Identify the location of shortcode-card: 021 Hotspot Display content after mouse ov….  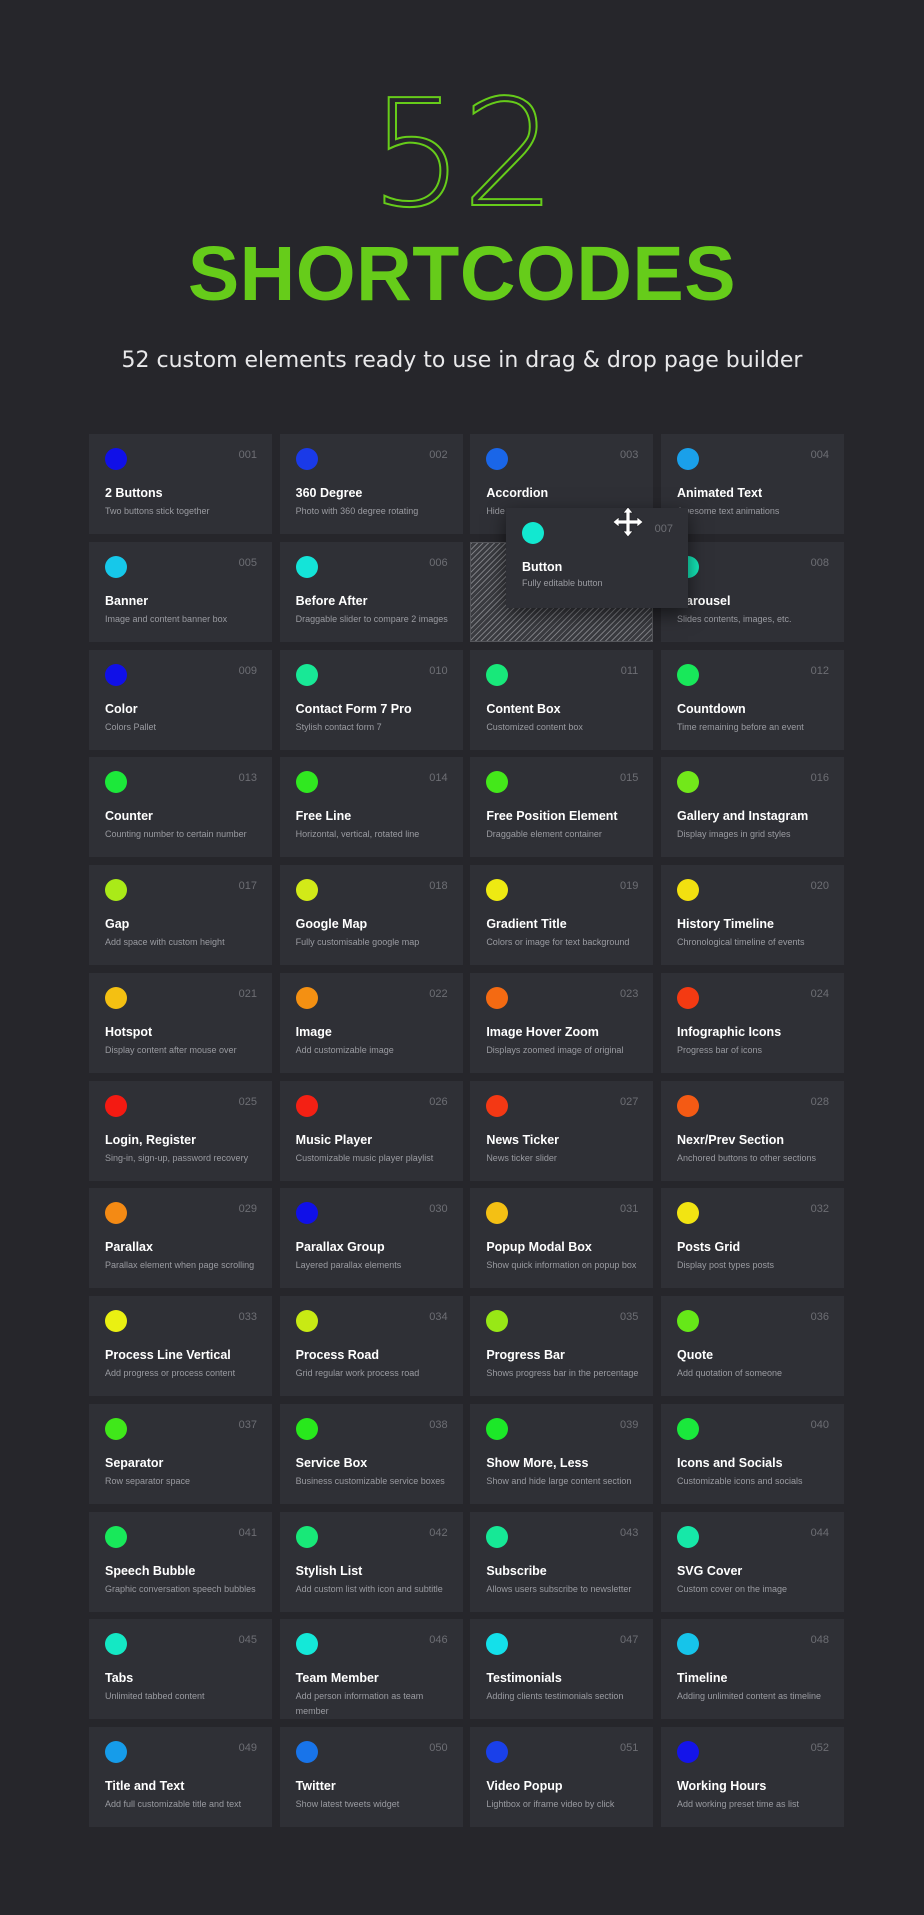
(180, 1022).